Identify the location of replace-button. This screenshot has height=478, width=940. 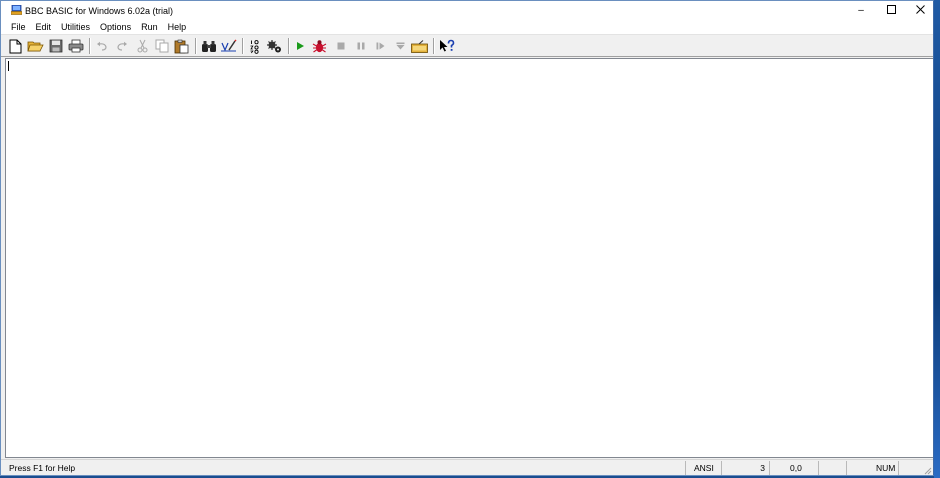
(228, 46).